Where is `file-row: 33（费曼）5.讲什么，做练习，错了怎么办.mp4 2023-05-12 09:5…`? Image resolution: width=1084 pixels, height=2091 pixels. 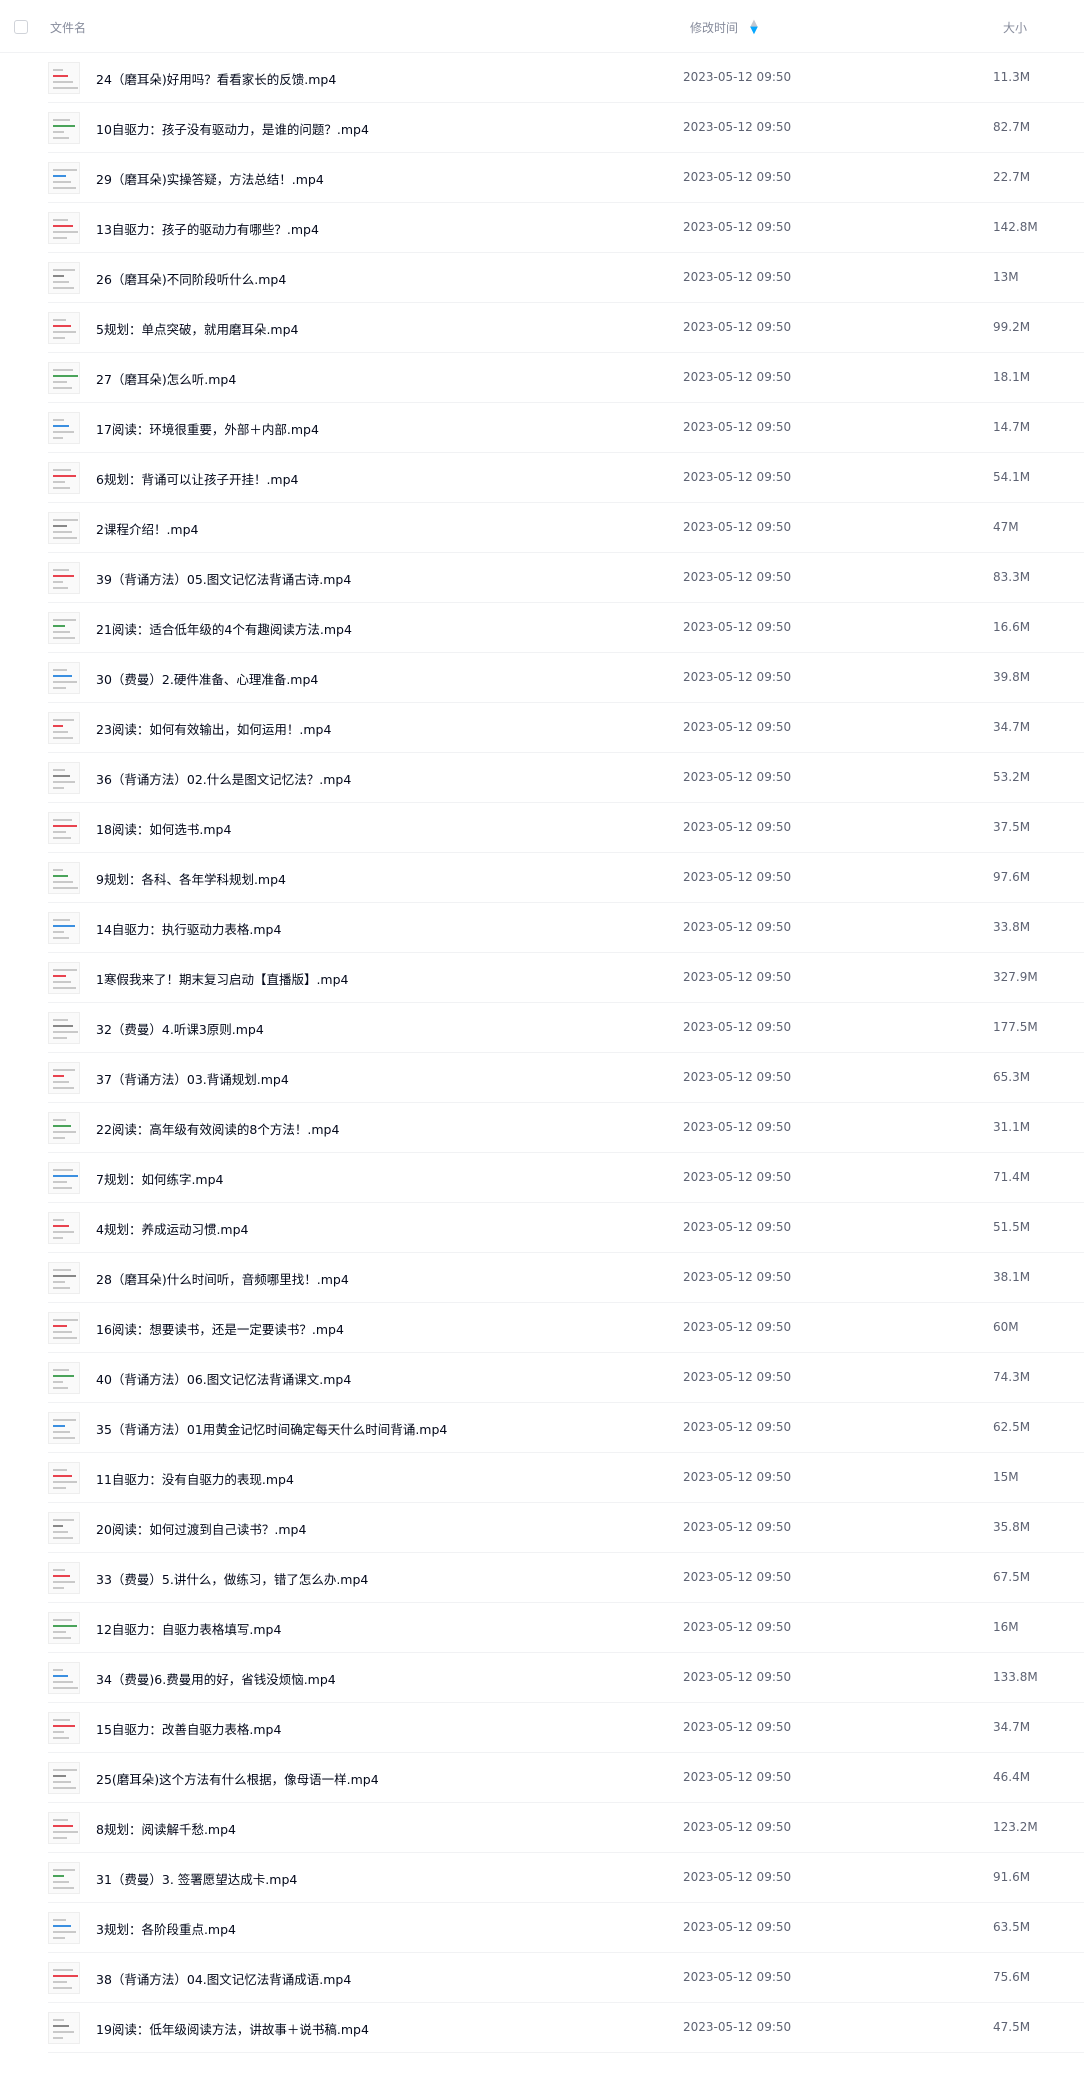
file-row: 33（费曼）5.讲什么，做练习，错了怎么办.mp4 2023-05-12 09:5… is located at coordinates (566, 1578).